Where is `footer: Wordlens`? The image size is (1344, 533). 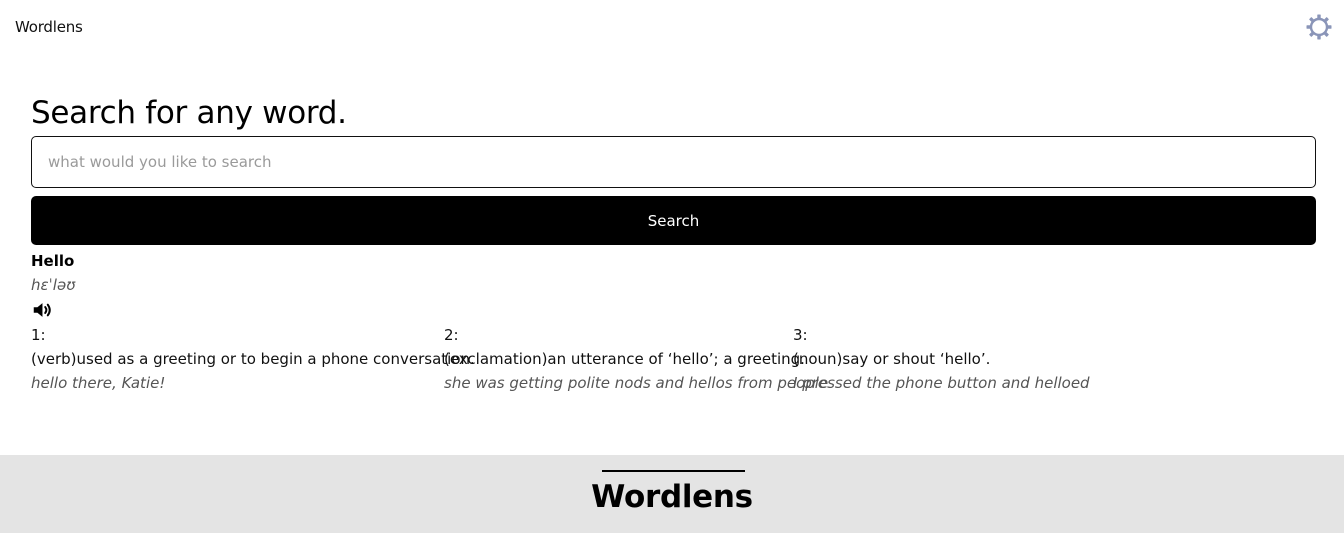 footer: Wordlens is located at coordinates (672, 494).